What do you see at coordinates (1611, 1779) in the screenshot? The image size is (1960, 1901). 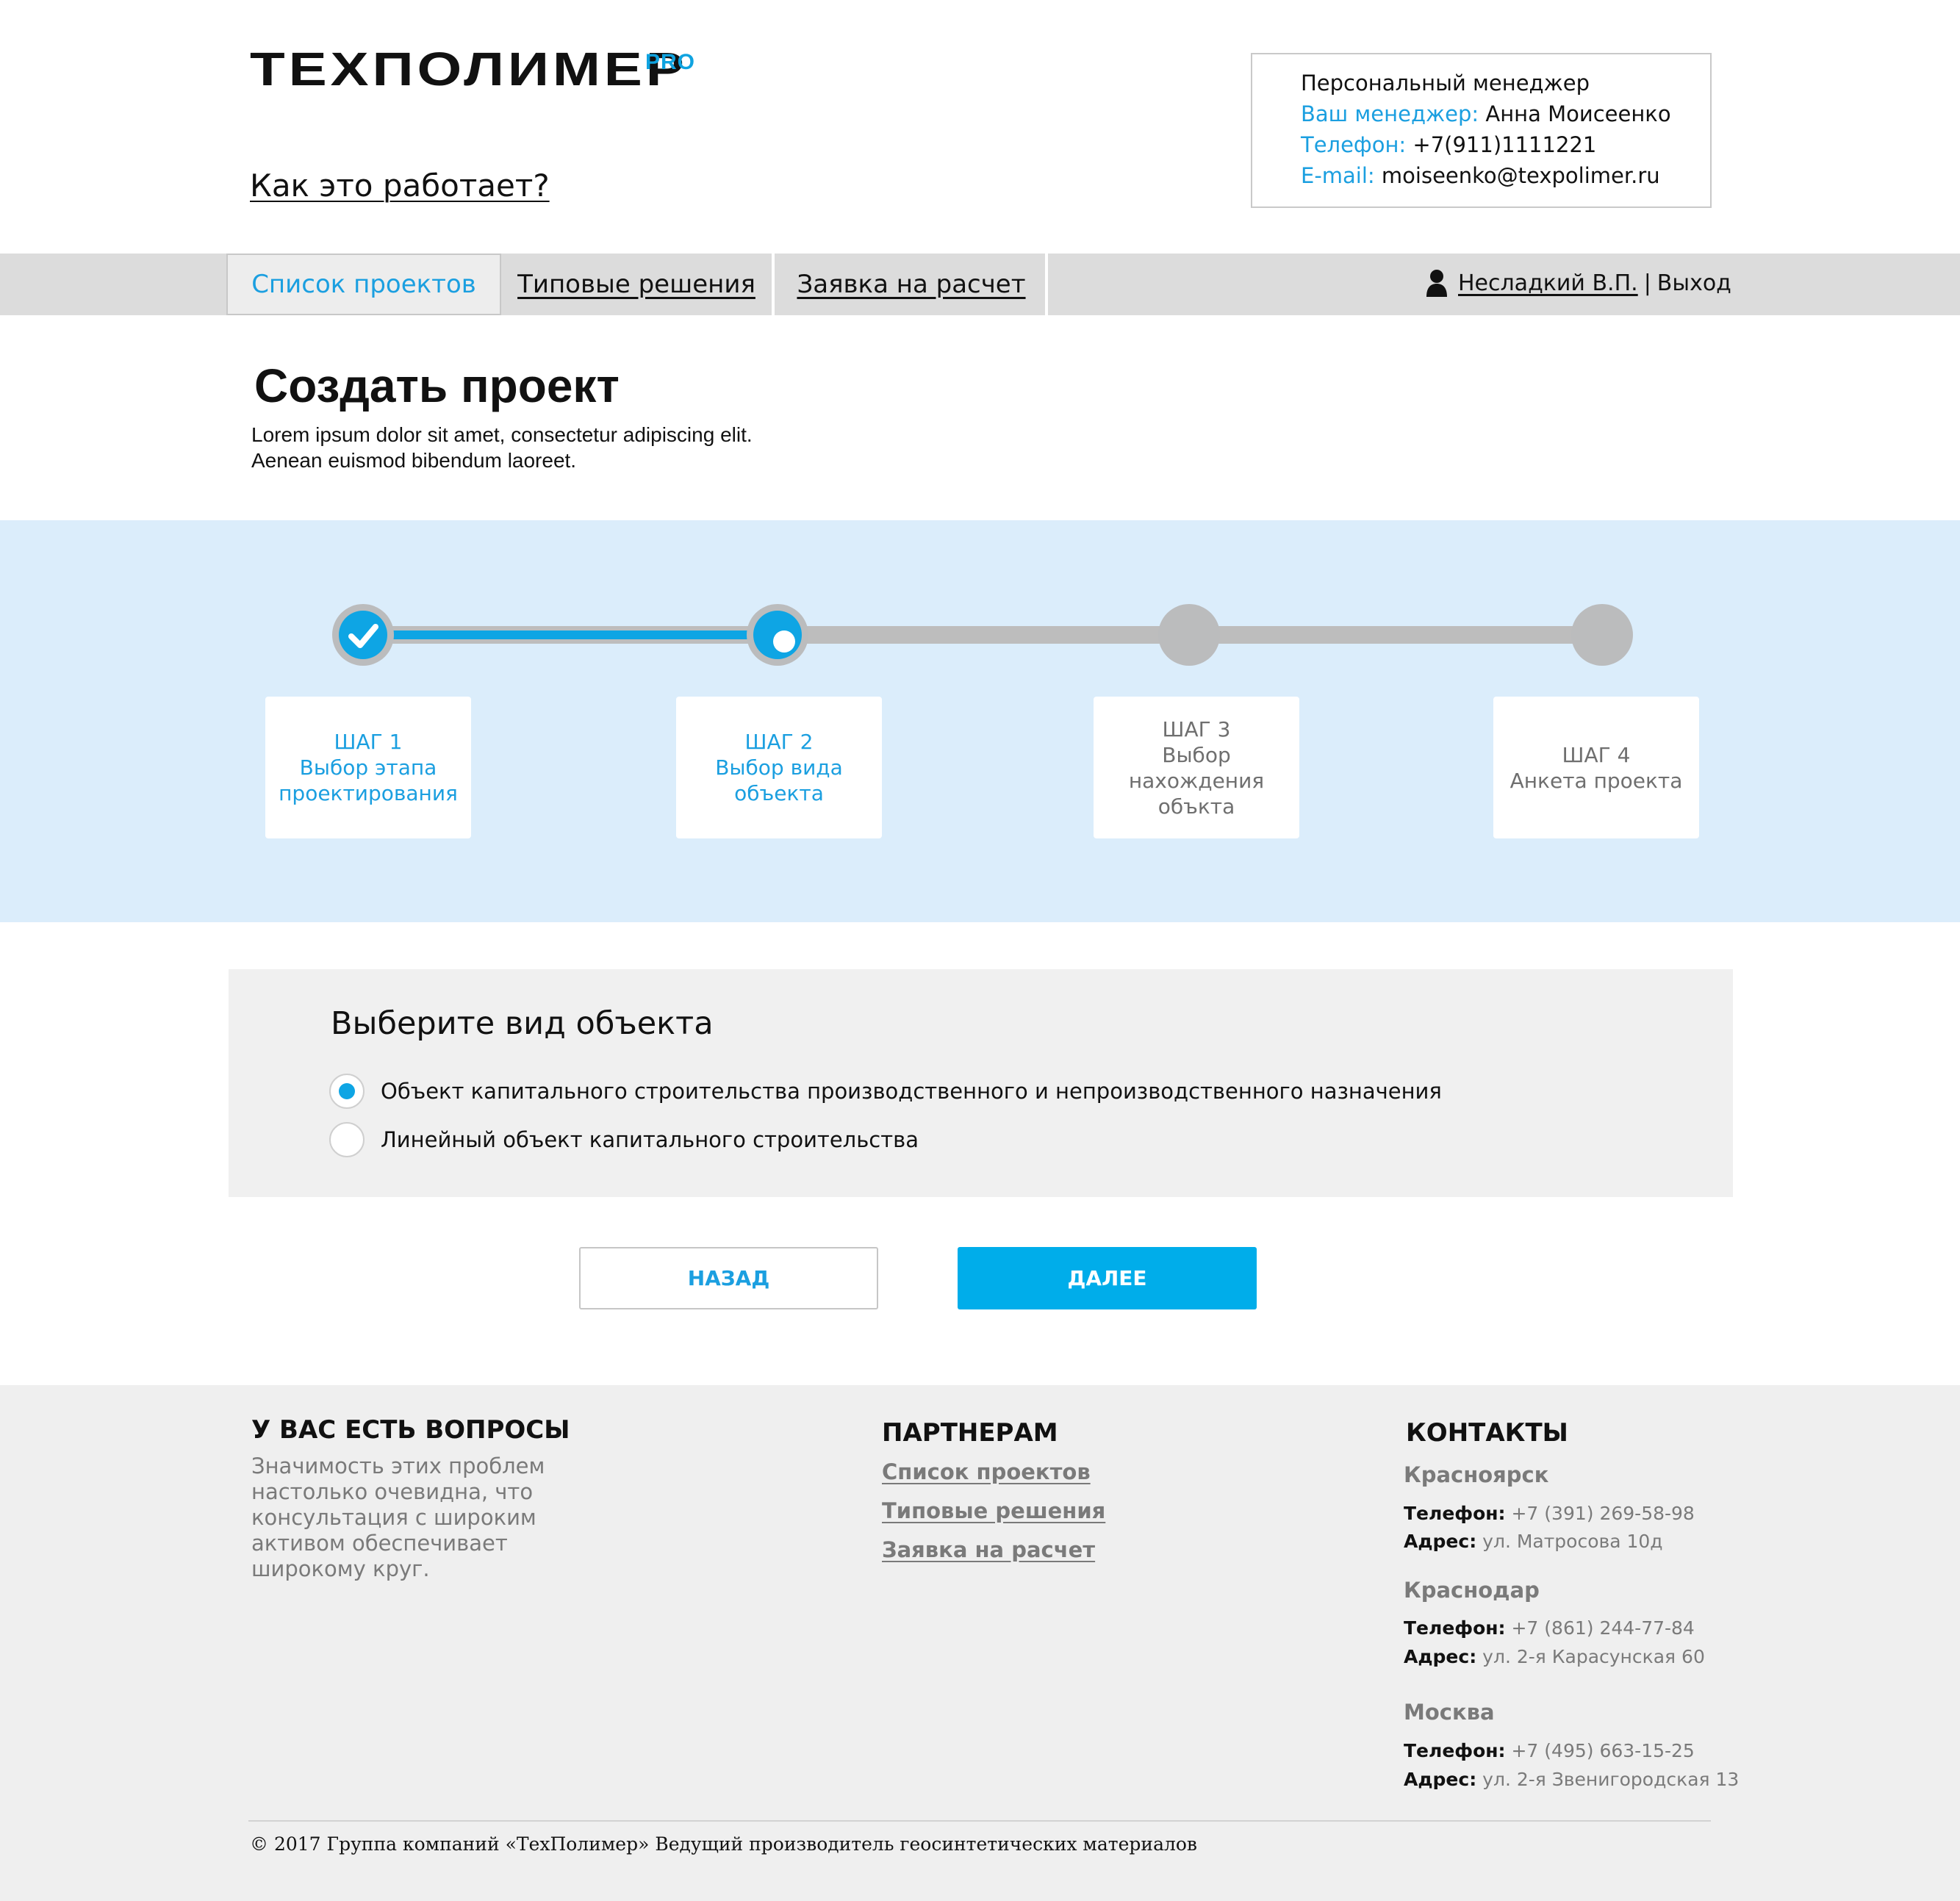 I see `city-address: ул. 2-я Звенигородская 13` at bounding box center [1611, 1779].